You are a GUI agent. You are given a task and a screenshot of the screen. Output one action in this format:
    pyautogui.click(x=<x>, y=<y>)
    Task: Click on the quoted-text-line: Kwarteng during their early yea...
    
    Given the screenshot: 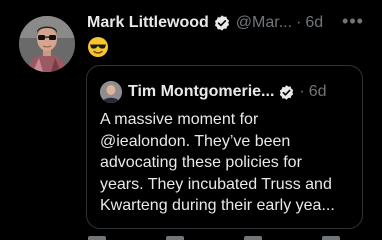 What is the action you would take?
    pyautogui.click(x=217, y=206)
    